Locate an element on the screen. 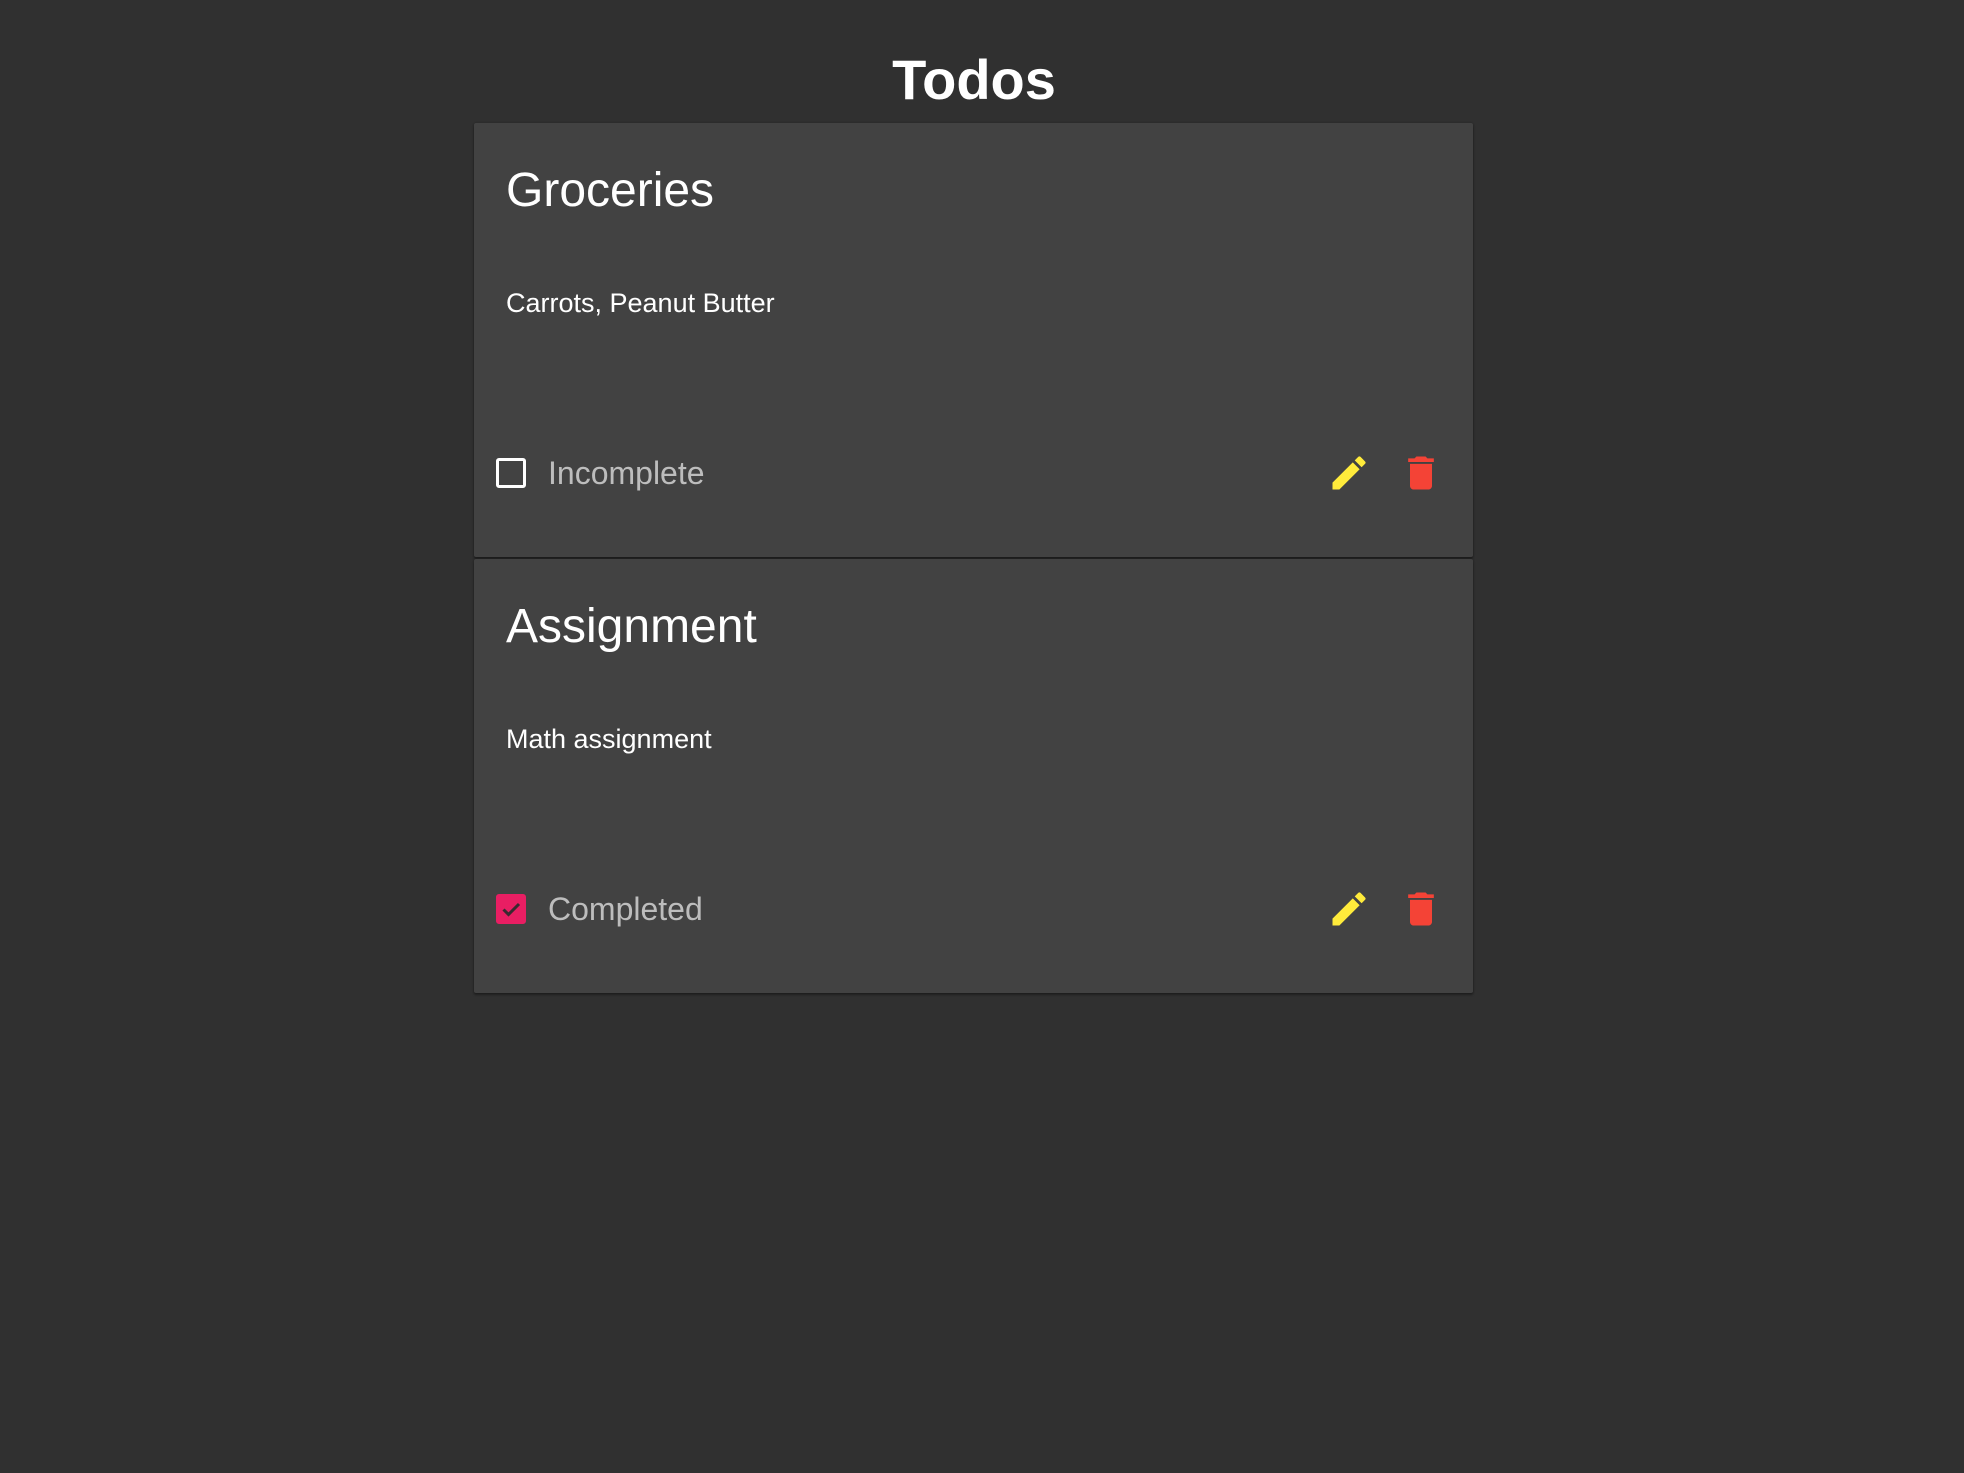  status-checkbox-control: Incomplete is located at coordinates (600, 473).